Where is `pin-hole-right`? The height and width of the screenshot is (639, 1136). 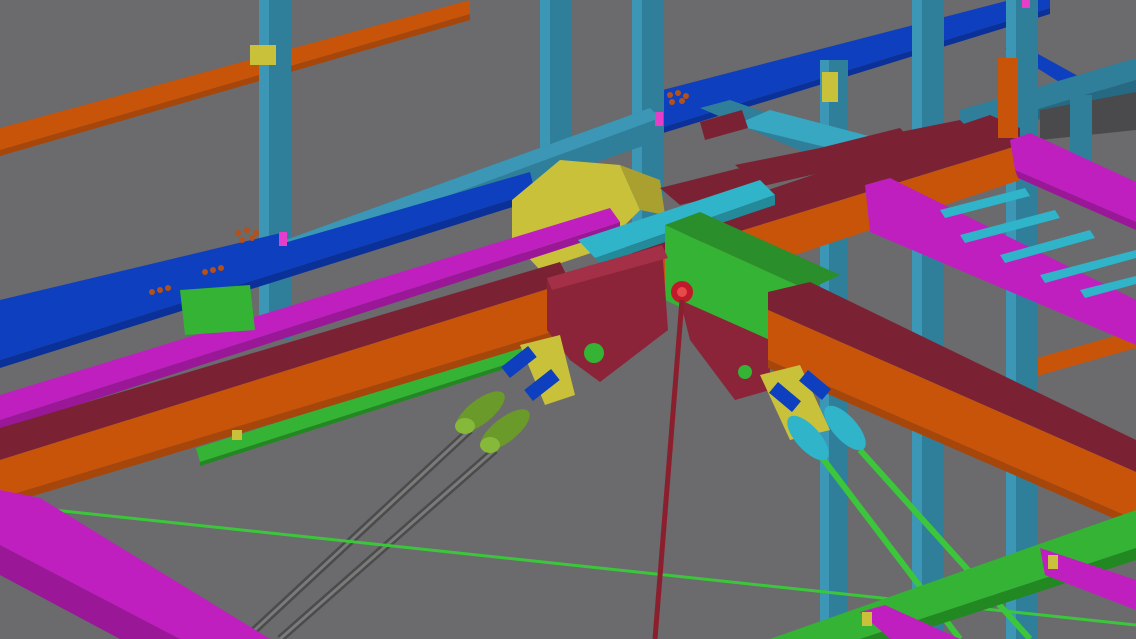
pin-hole-right is located at coordinates (745, 372).